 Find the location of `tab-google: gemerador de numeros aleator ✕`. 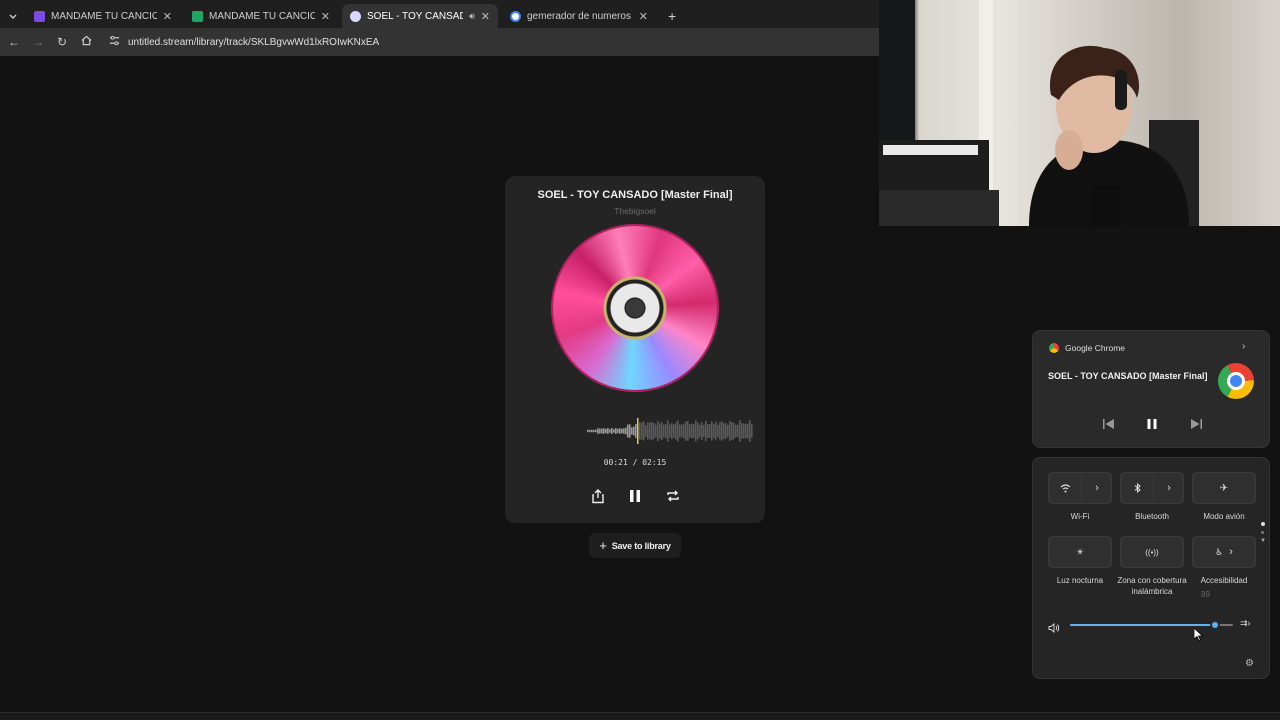

tab-google: gemerador de numeros aleator ✕ is located at coordinates (579, 16).